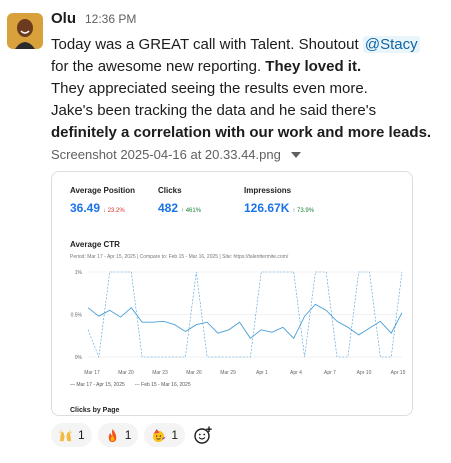 This screenshot has width=451, height=463. I want to click on mention-link: @Stacy, so click(391, 44).